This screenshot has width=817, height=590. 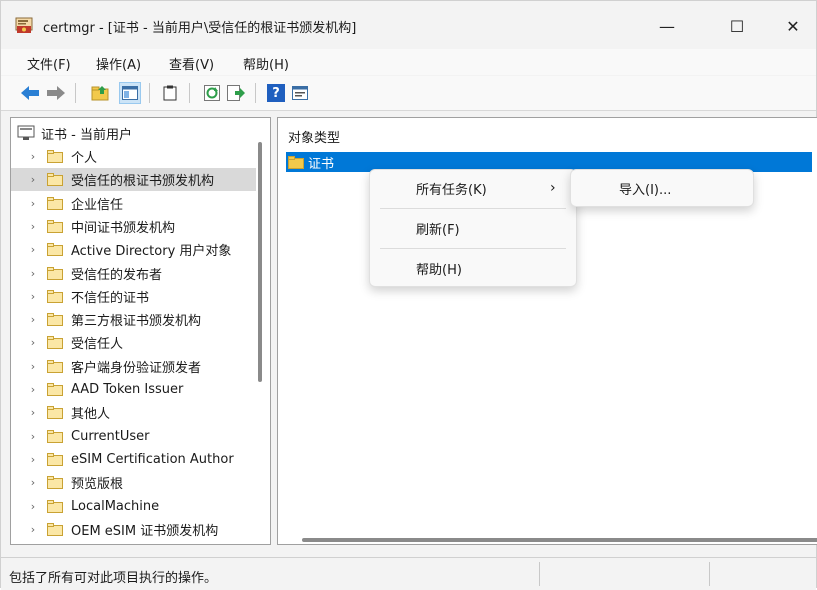 I want to click on tree-item-label: 客户端身份验证颁发者, so click(x=136, y=368).